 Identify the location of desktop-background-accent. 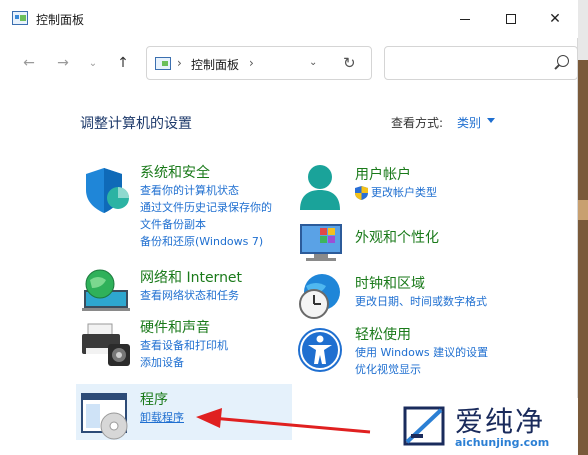
(583, 210).